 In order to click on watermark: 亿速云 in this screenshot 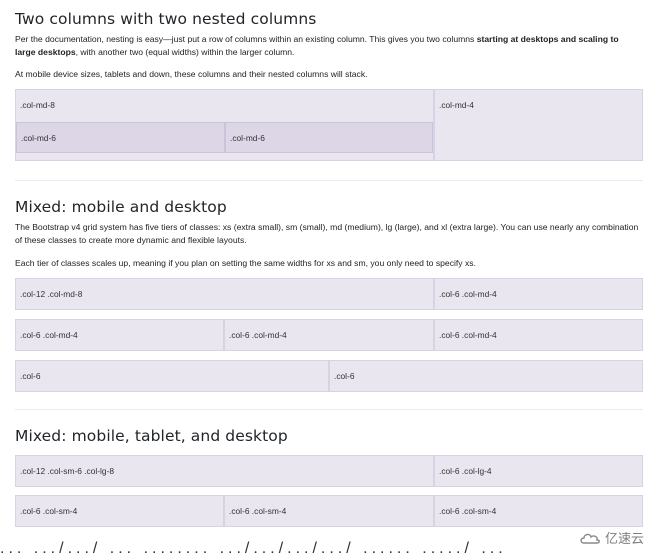, I will do `click(611, 537)`.